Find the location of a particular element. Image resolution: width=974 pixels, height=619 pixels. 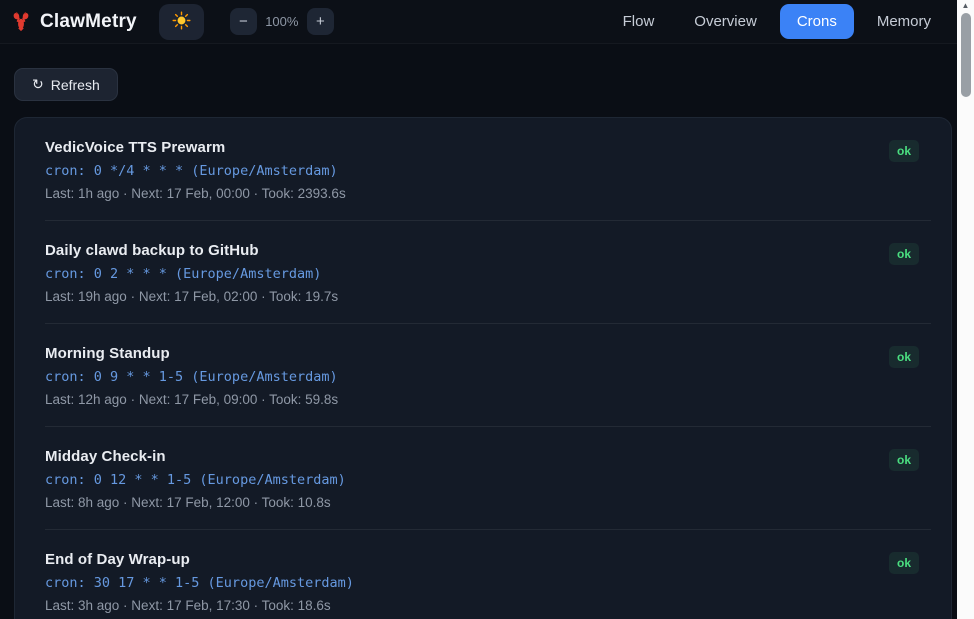

cron-expression: cron: 0 12 * * 1-5 (Europe/Amsterdam) is located at coordinates (195, 480).